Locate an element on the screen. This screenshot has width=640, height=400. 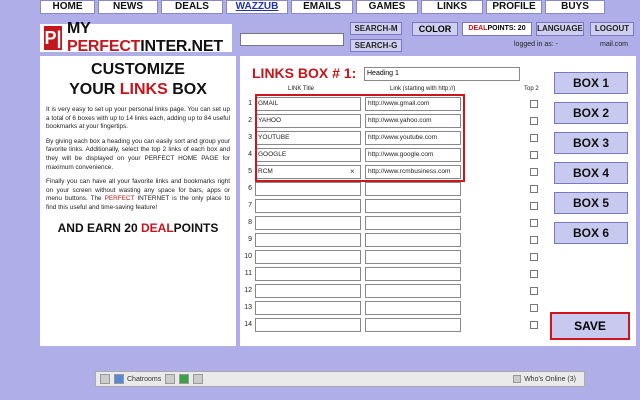
box-3-button: BOX 3 is located at coordinates (591, 143).